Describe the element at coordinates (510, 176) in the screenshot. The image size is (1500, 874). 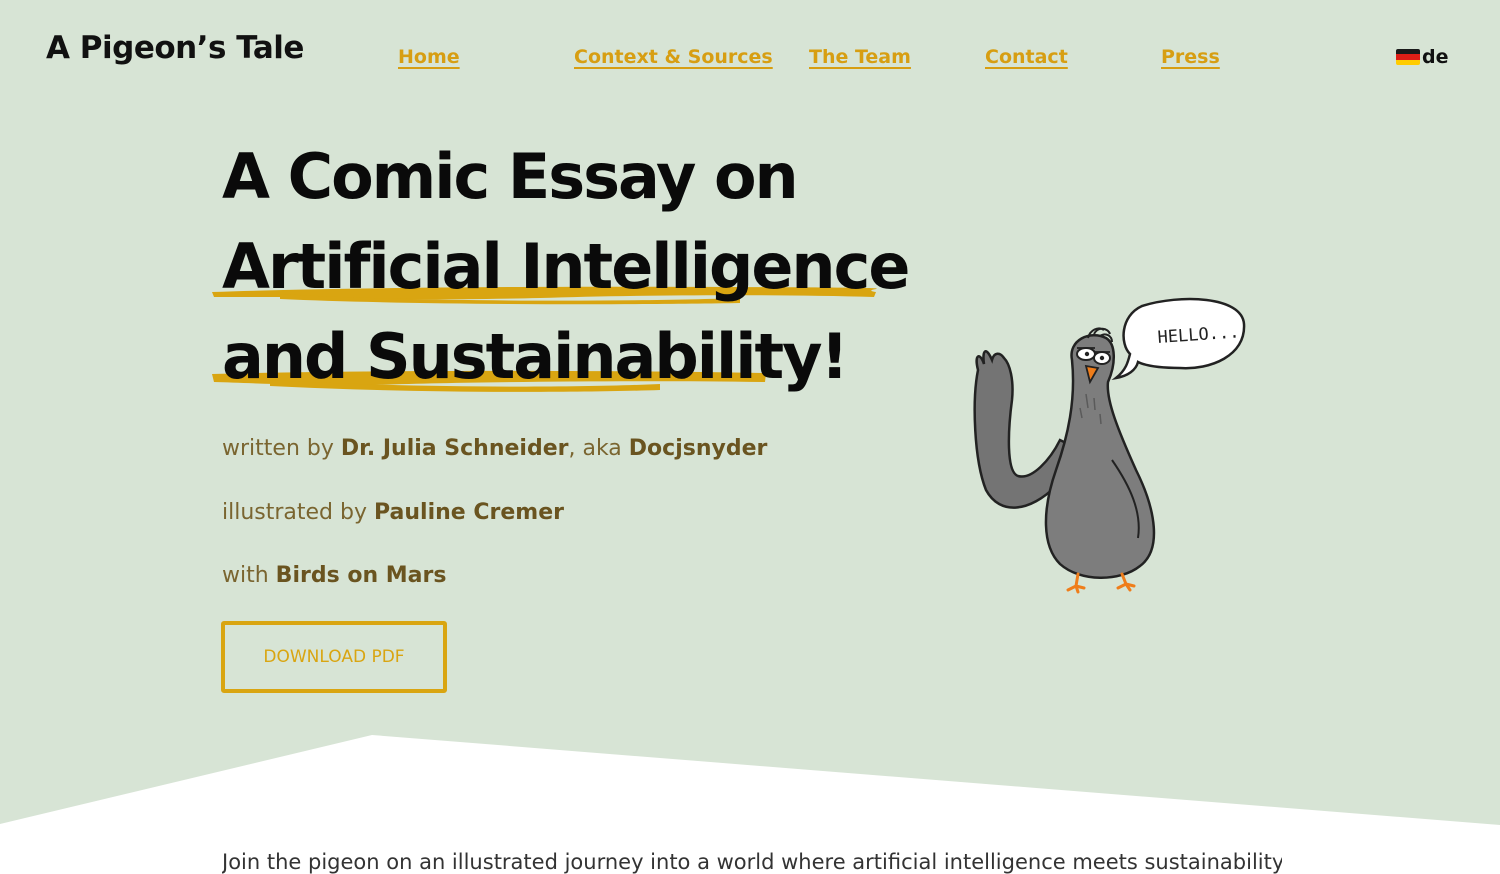
I see `headline-line-1: A Comic Essay on` at that location.